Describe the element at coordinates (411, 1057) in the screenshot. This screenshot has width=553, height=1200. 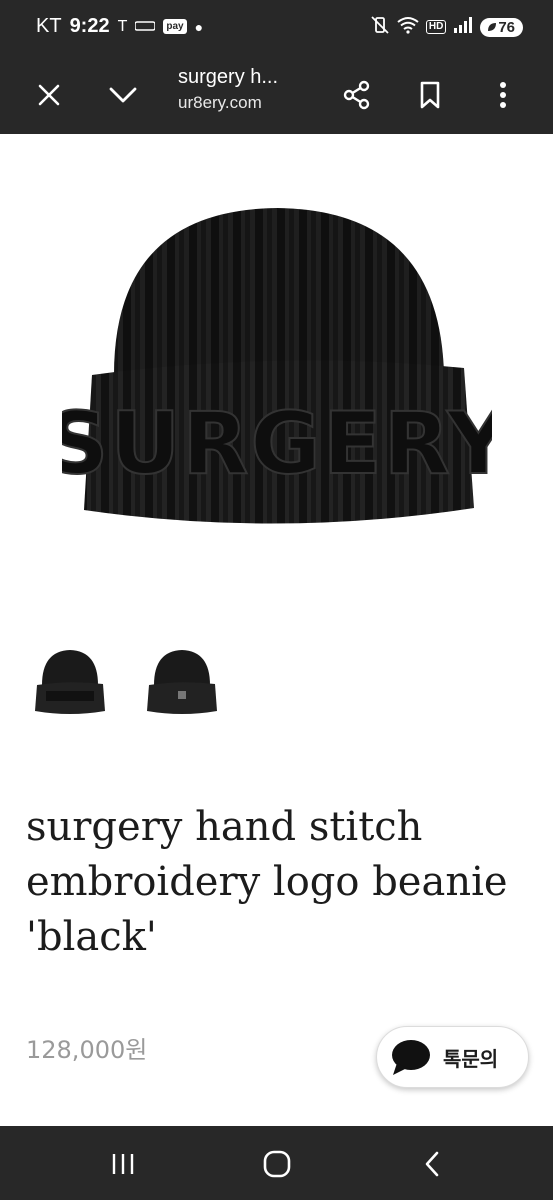
I see `chat-bubble-icon` at that location.